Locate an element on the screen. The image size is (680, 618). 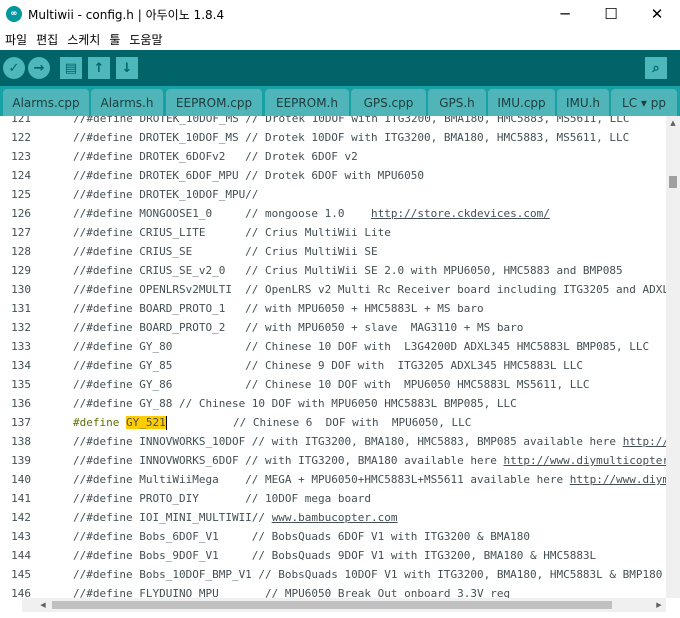
tab-gps-cpp: GPS.cpp is located at coordinates (388, 102).